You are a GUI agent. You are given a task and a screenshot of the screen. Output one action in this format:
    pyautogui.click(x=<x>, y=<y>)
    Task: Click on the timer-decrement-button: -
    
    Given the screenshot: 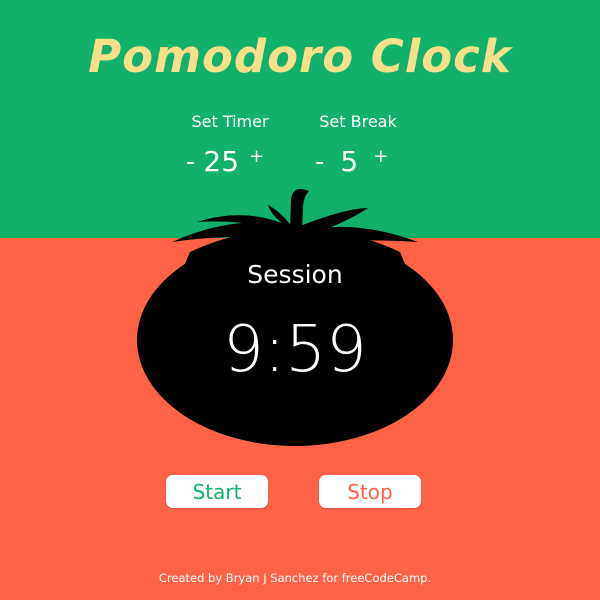 What is the action you would take?
    pyautogui.click(x=190, y=162)
    